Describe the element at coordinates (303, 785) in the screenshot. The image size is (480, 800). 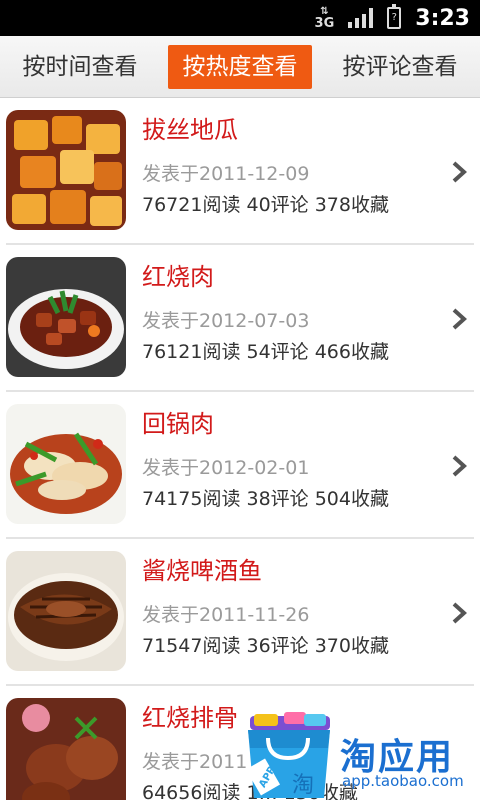
I see `ad-bag-text: 淘` at that location.